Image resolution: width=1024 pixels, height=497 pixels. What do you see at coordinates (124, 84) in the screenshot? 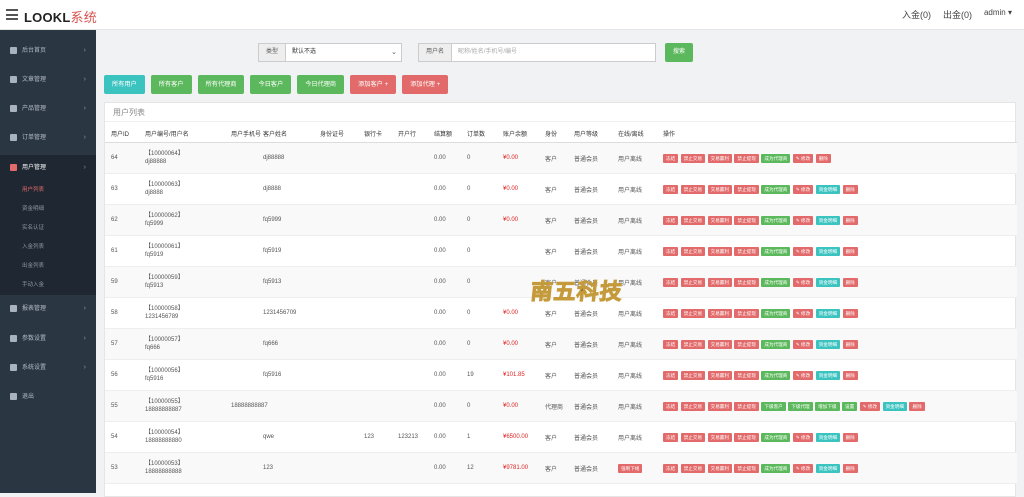
I see `filter-tab: 所有用户` at bounding box center [124, 84].